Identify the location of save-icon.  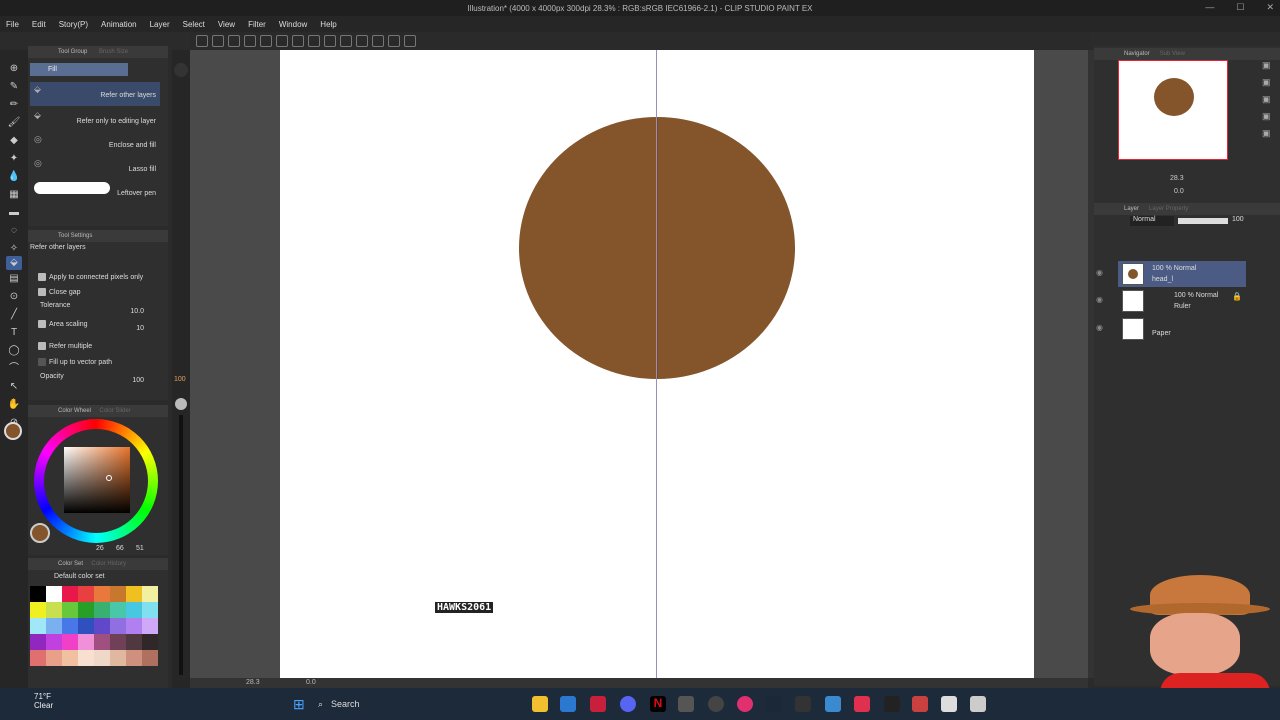
(250, 41).